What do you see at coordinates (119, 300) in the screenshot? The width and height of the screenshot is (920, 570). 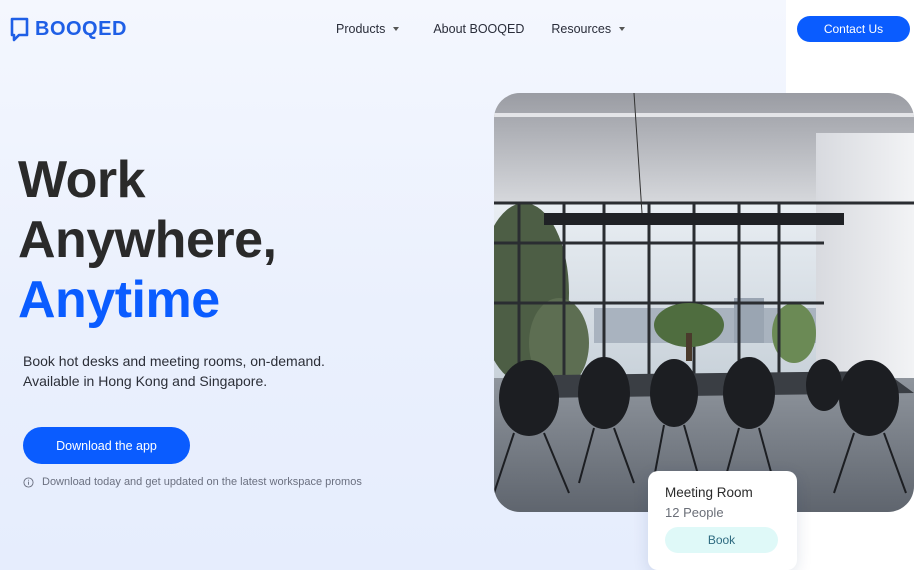 I see `headline-line-3: Anytime` at bounding box center [119, 300].